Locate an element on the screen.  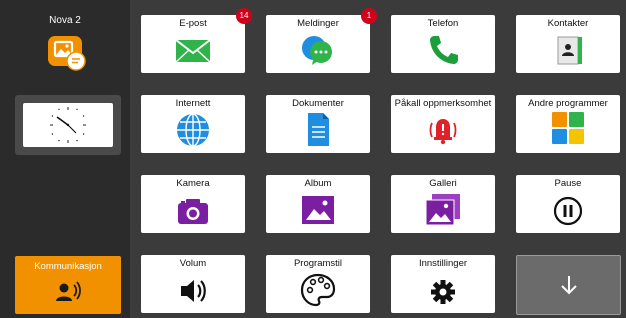
alarm-bell-icon is located at coordinates (443, 129).